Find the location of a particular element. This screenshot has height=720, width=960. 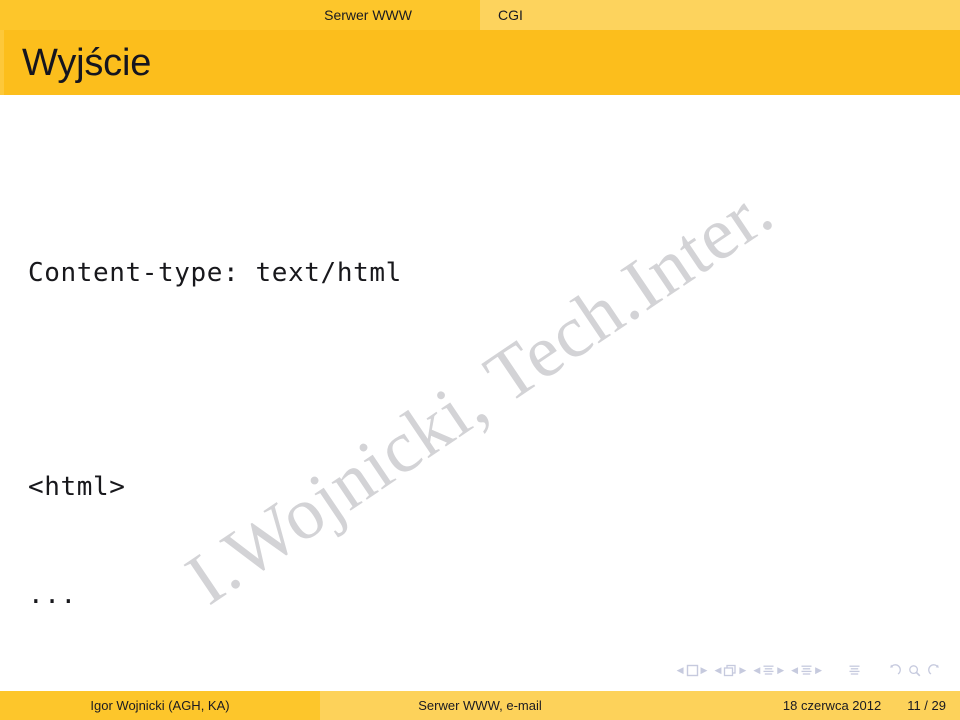

frame-icon is located at coordinates (730, 670).